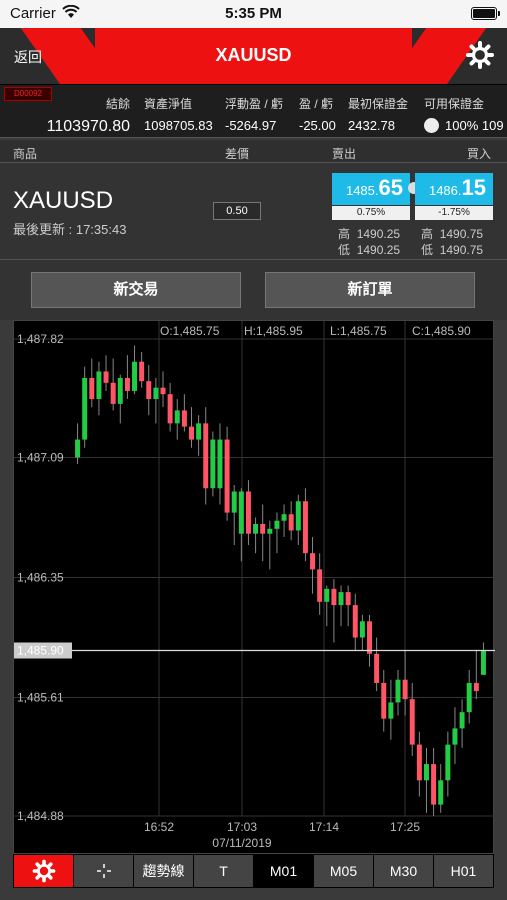  What do you see at coordinates (104, 871) in the screenshot?
I see `crosshair-button` at bounding box center [104, 871].